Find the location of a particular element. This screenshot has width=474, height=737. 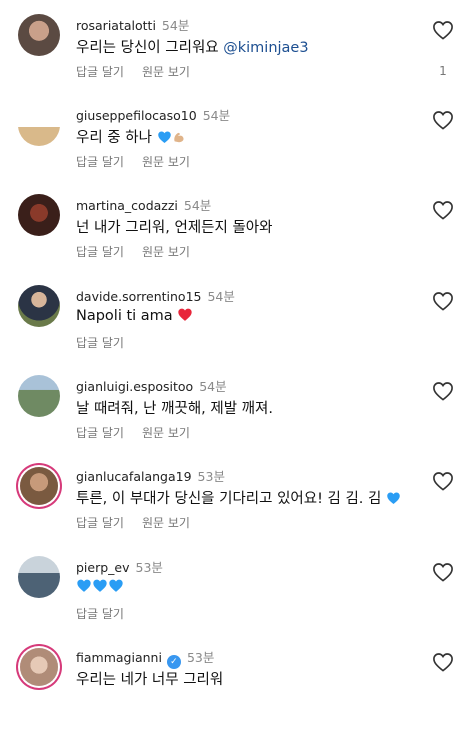

comment-text: 우리는 당신이 그리워요 @kiminjae3 is located at coordinates (192, 46).